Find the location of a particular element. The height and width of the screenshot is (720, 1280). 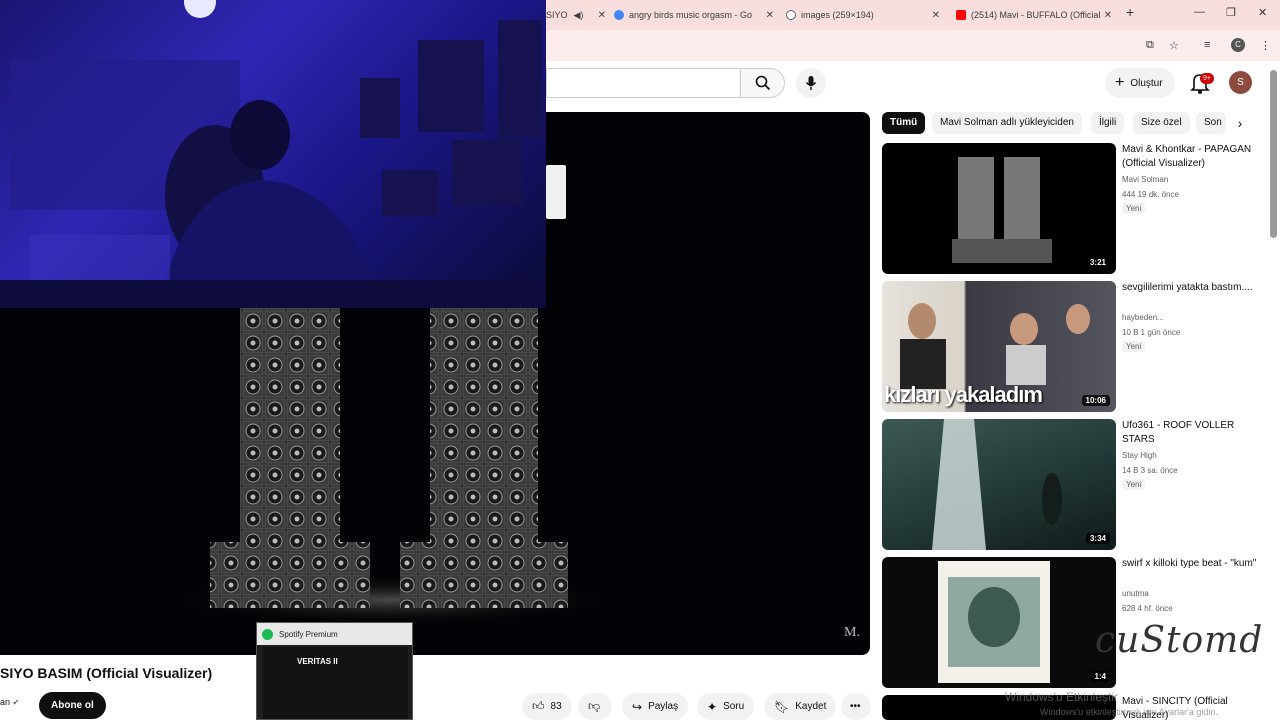

install-icon: ⧉ is located at coordinates (1150, 45).